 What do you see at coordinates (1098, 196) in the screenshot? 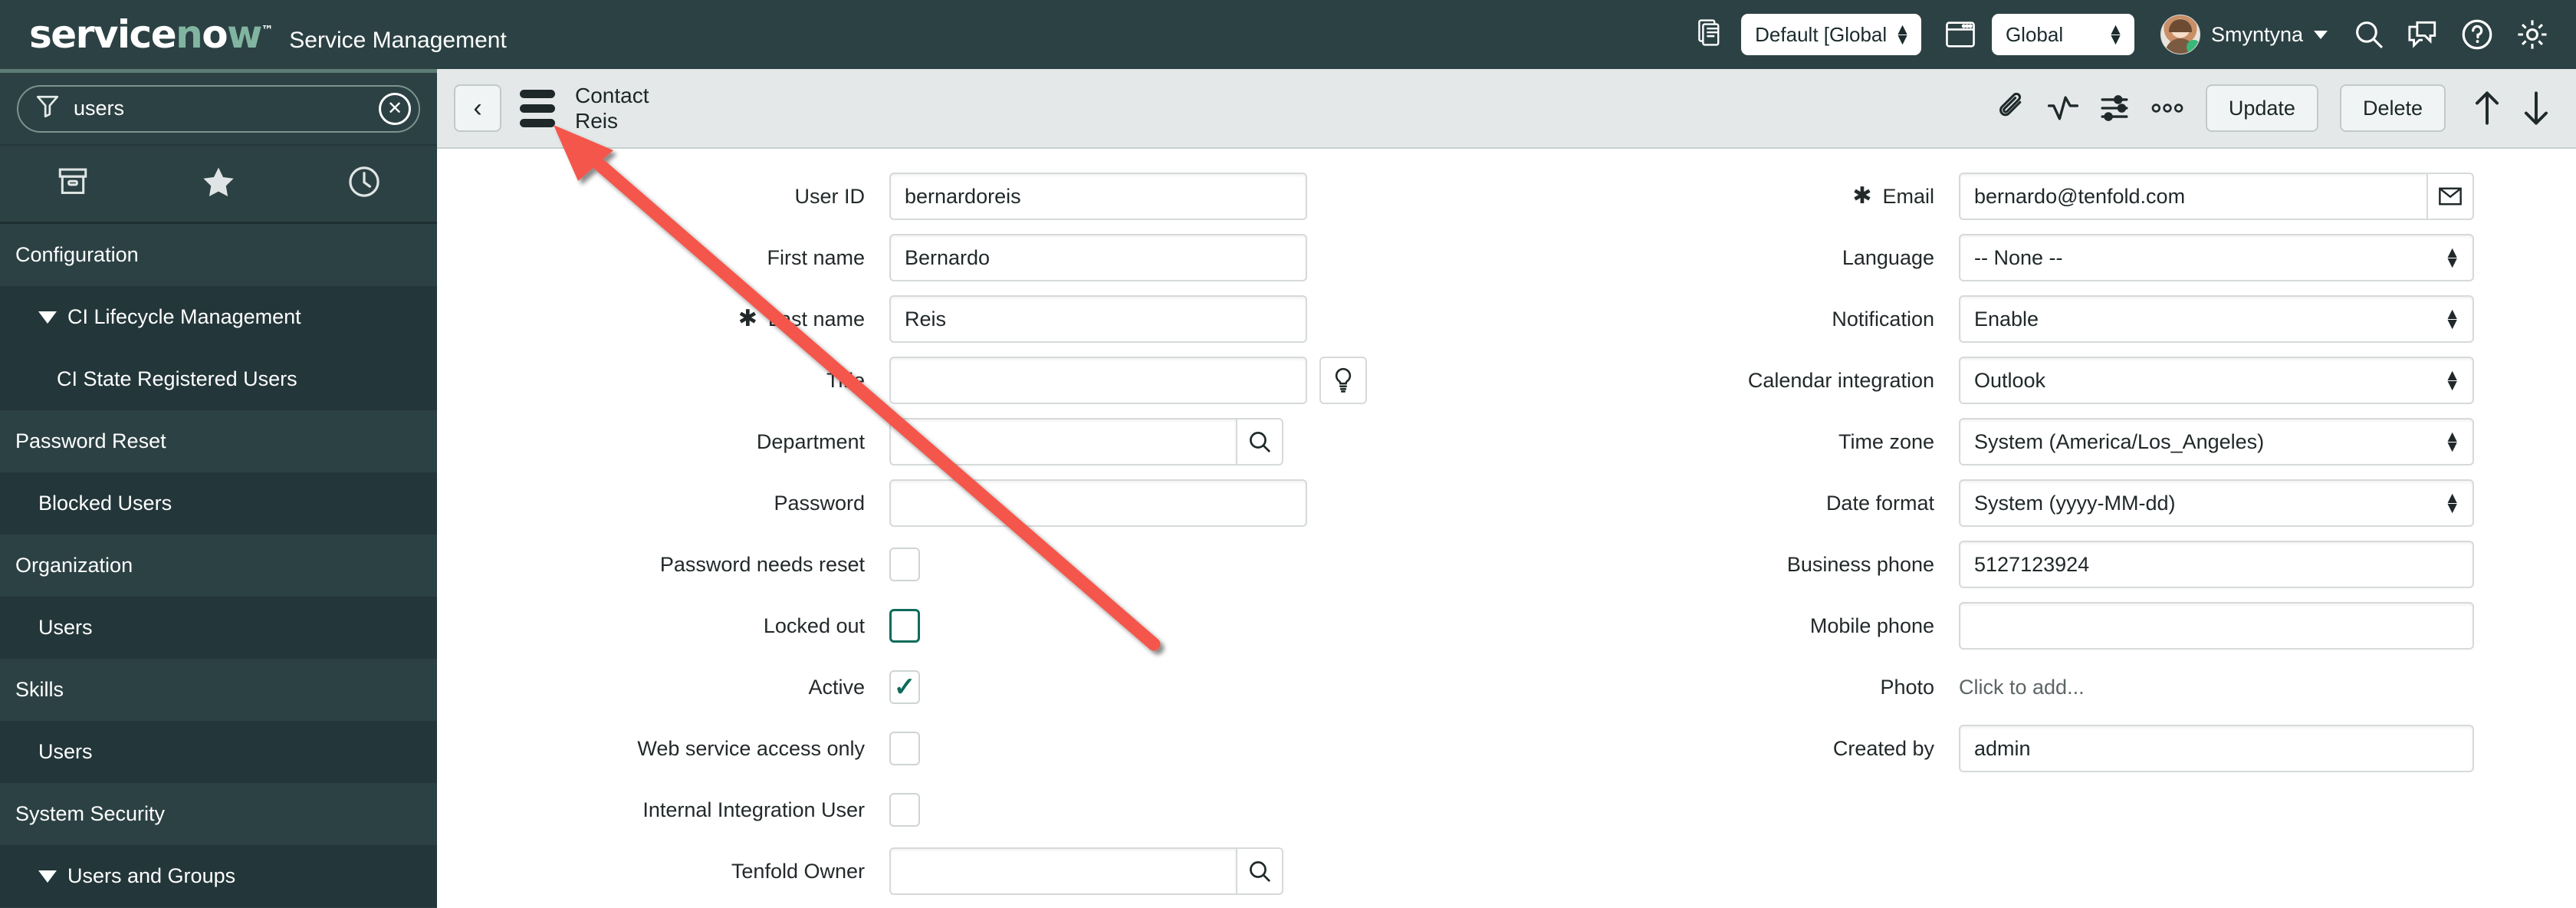
I see `user-id-field: bernardoreis` at bounding box center [1098, 196].